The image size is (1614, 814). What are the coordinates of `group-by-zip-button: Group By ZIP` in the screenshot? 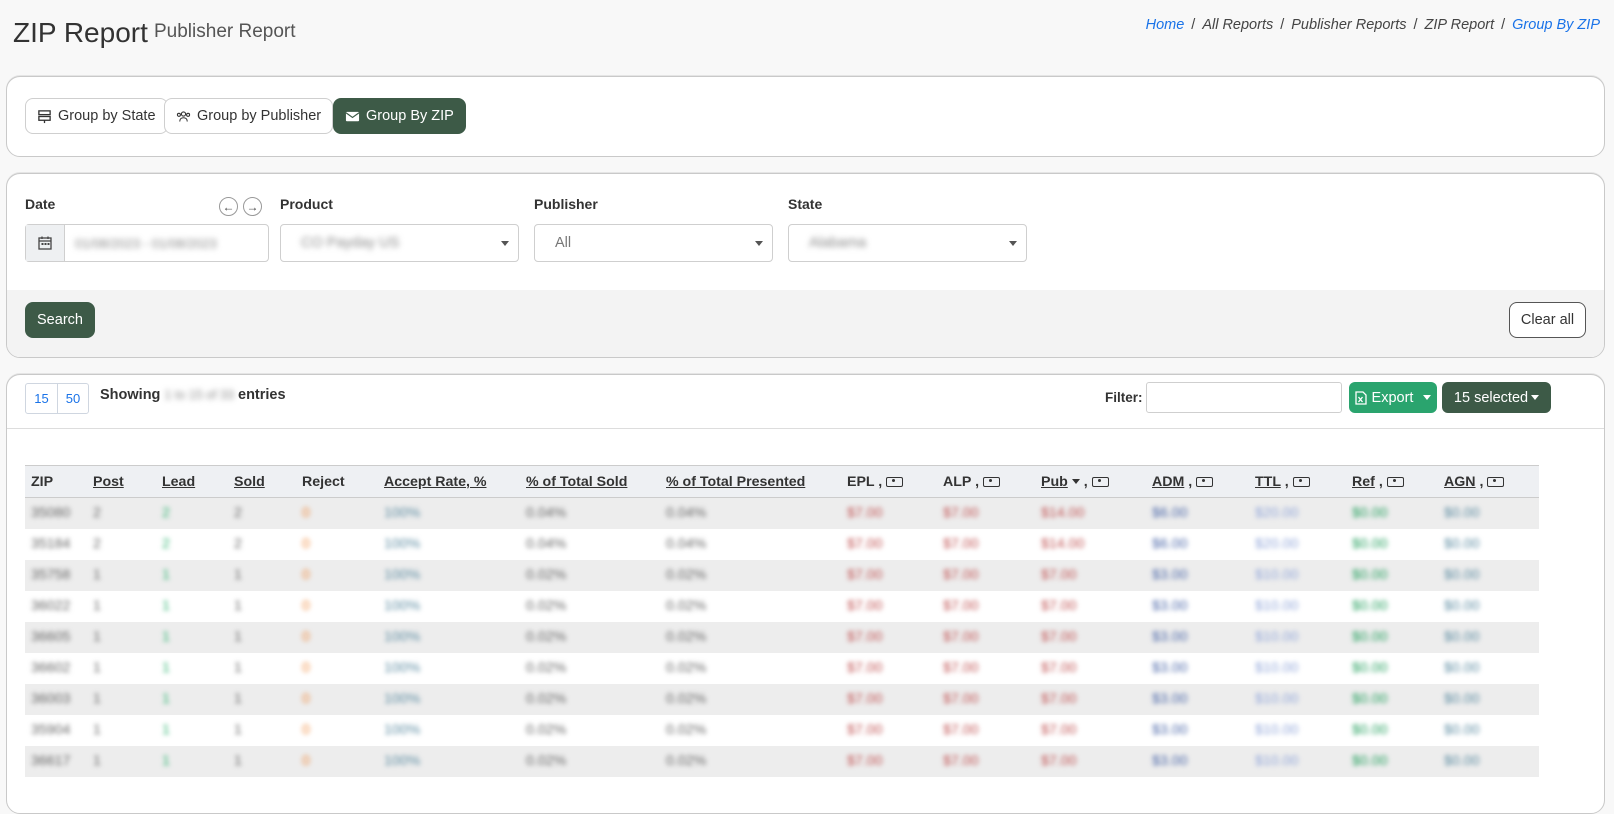 It's located at (399, 116).